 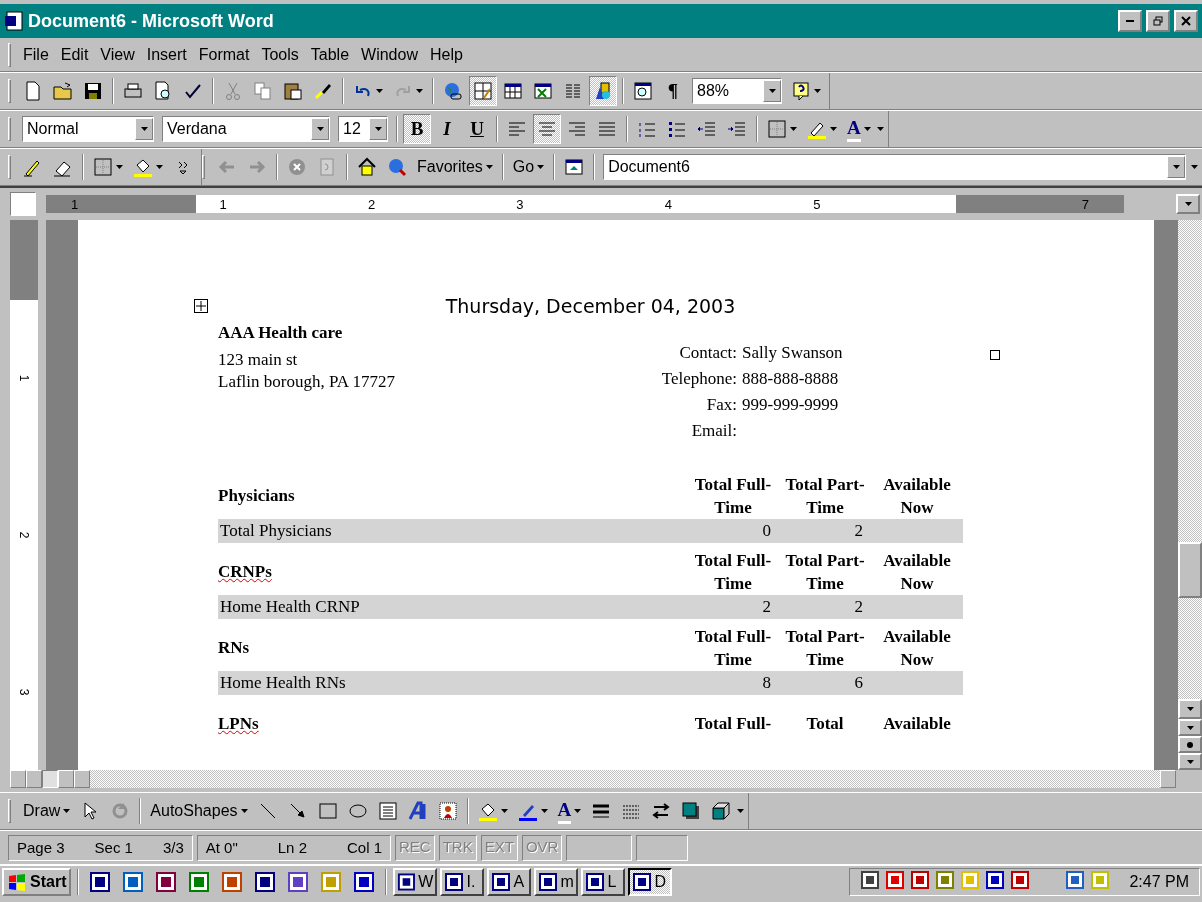 I want to click on taskbar-button: I., so click(x=462, y=882).